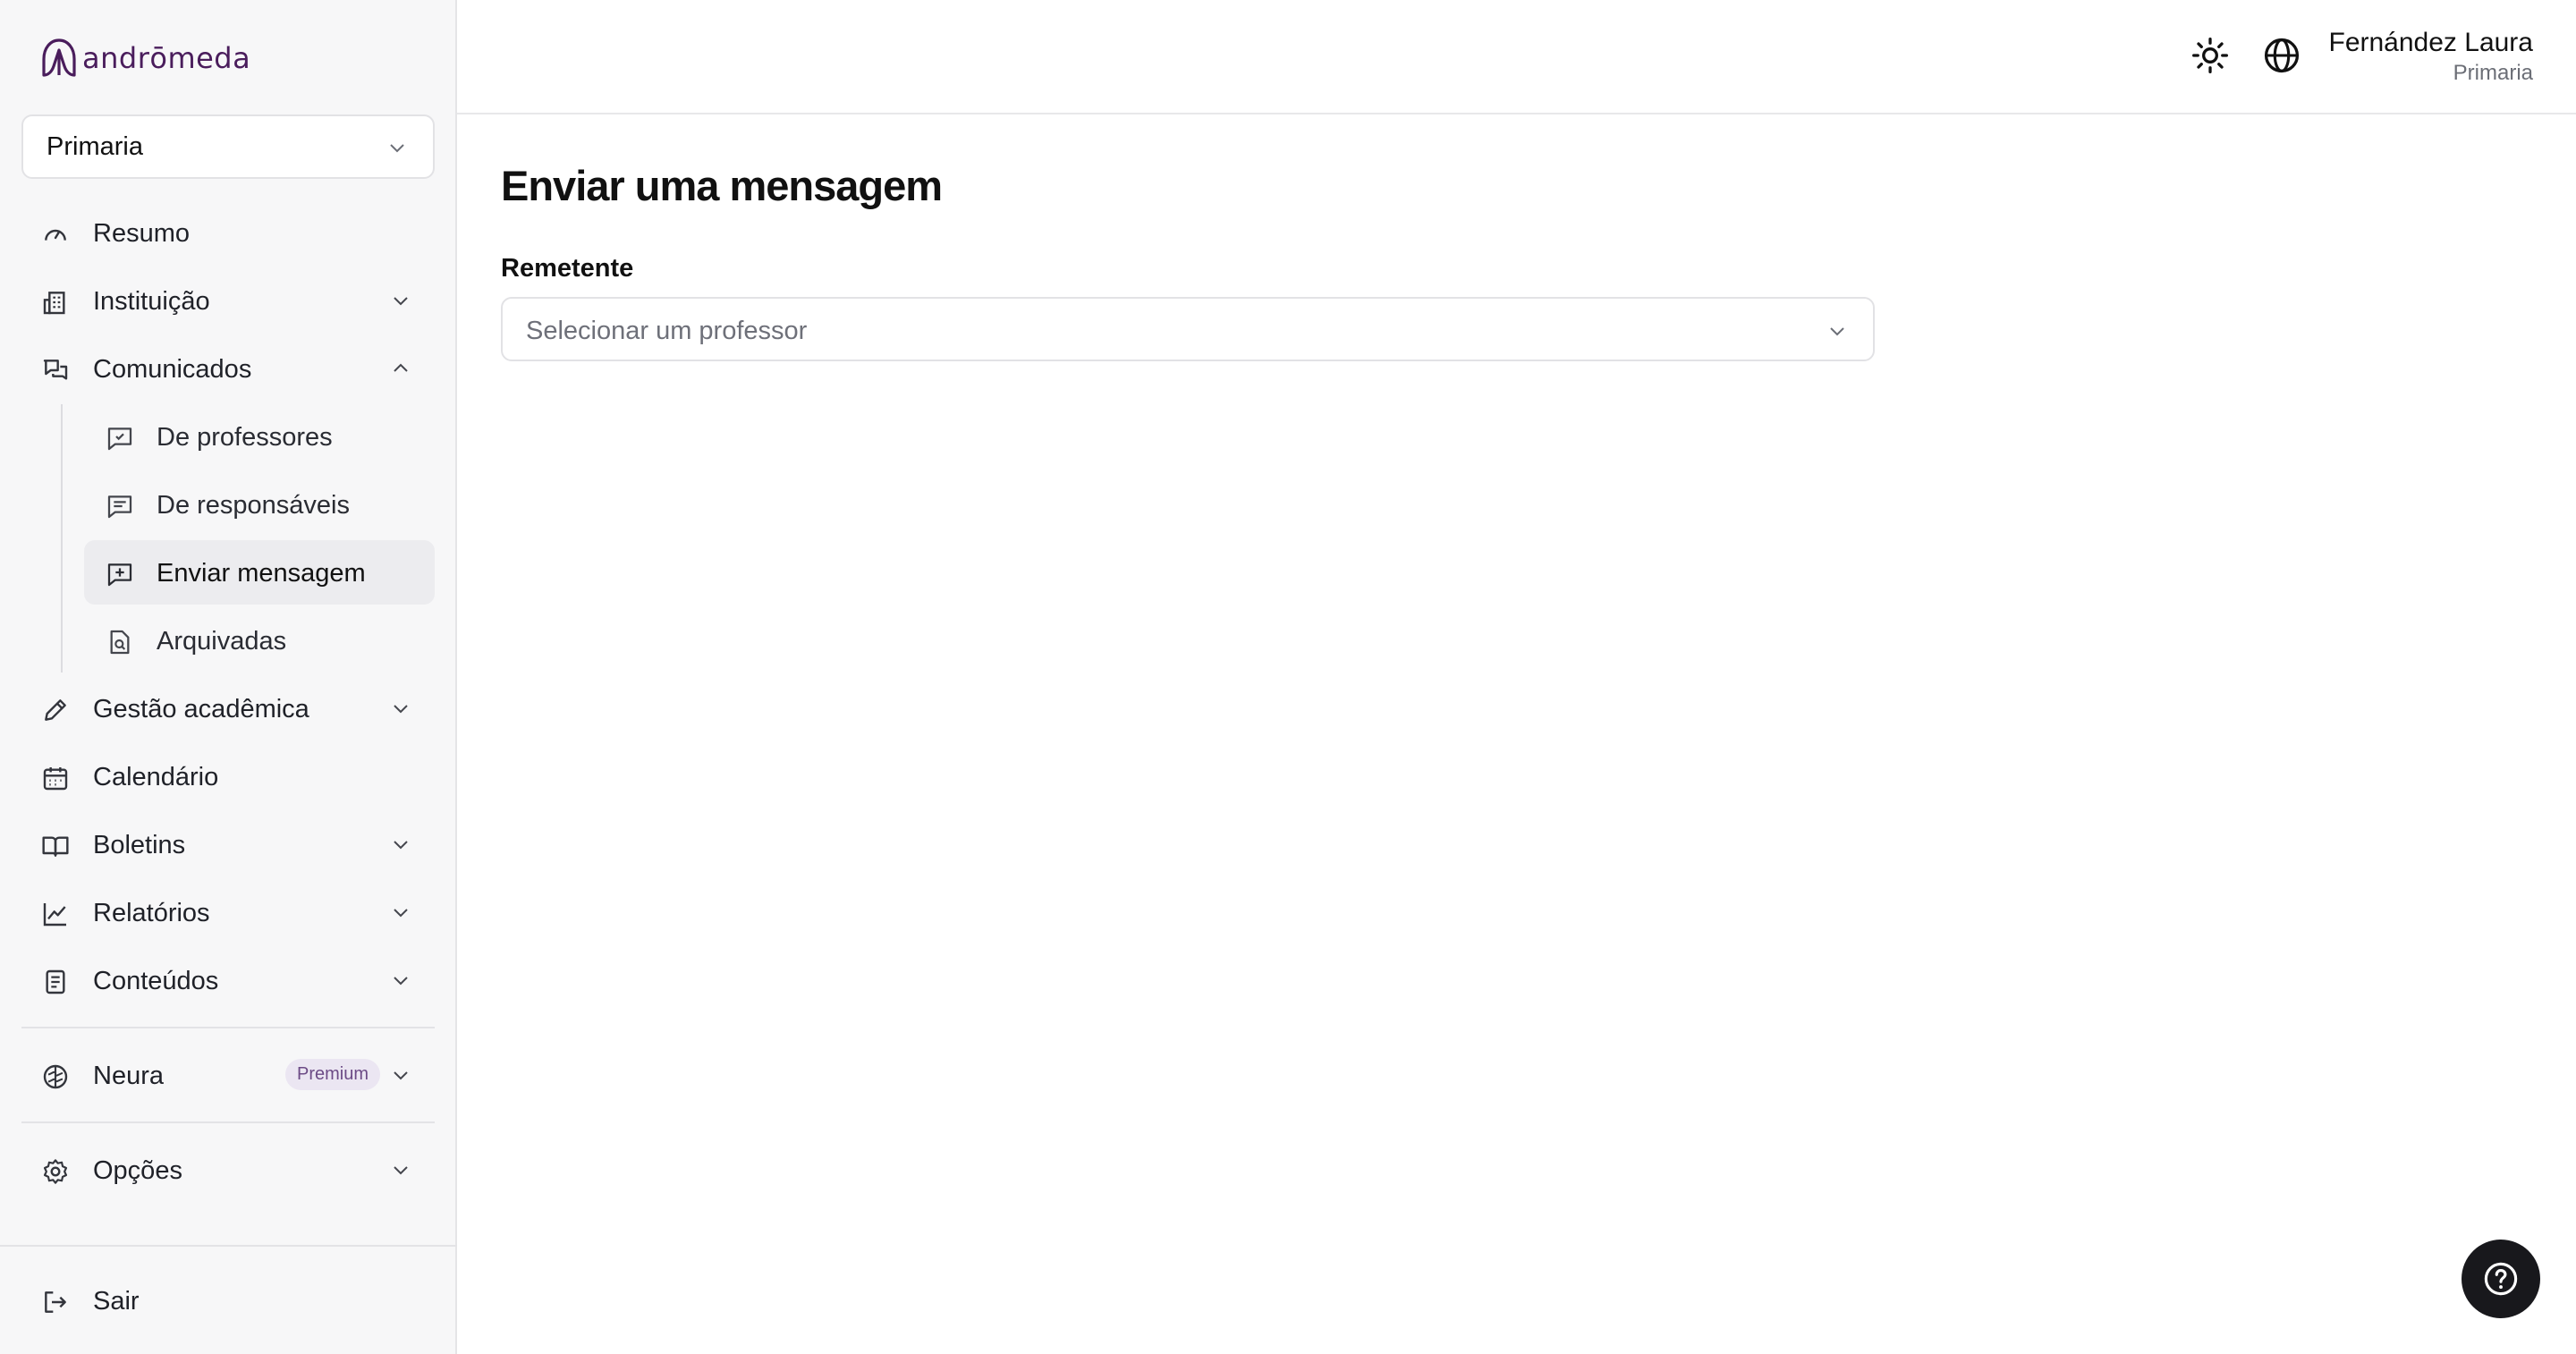 This screenshot has height=1354, width=2576. Describe the element at coordinates (253, 505) in the screenshot. I see `sidebar-subitem-label: De responsáveis` at that location.